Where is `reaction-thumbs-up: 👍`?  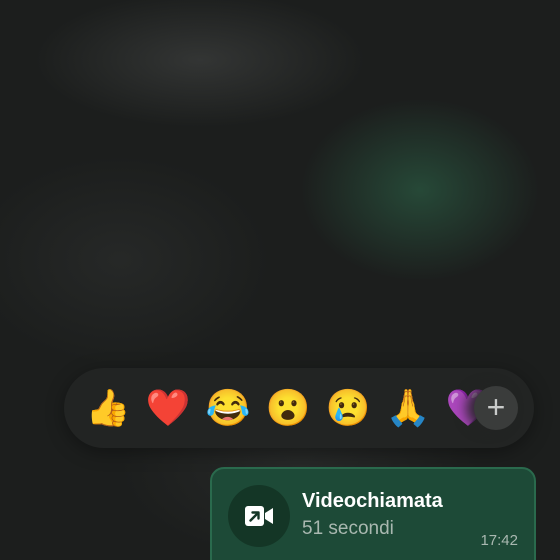 reaction-thumbs-up: 👍 is located at coordinates (108, 408).